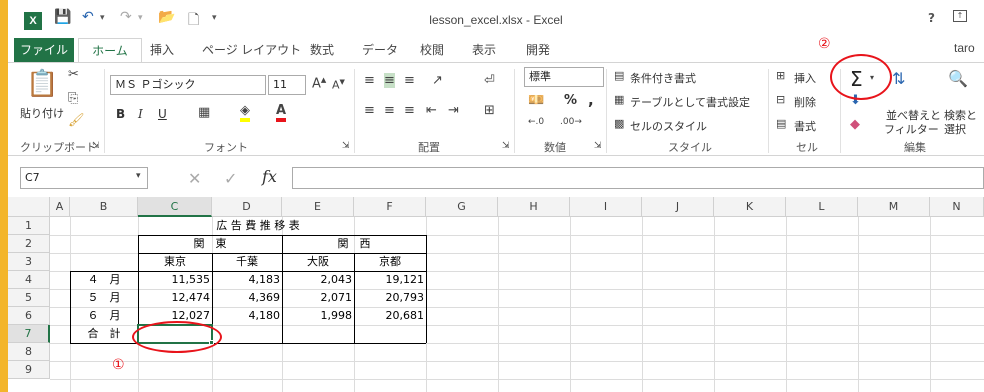 This screenshot has width=984, height=392. What do you see at coordinates (606, 207) in the screenshot?
I see `column-header: I` at bounding box center [606, 207].